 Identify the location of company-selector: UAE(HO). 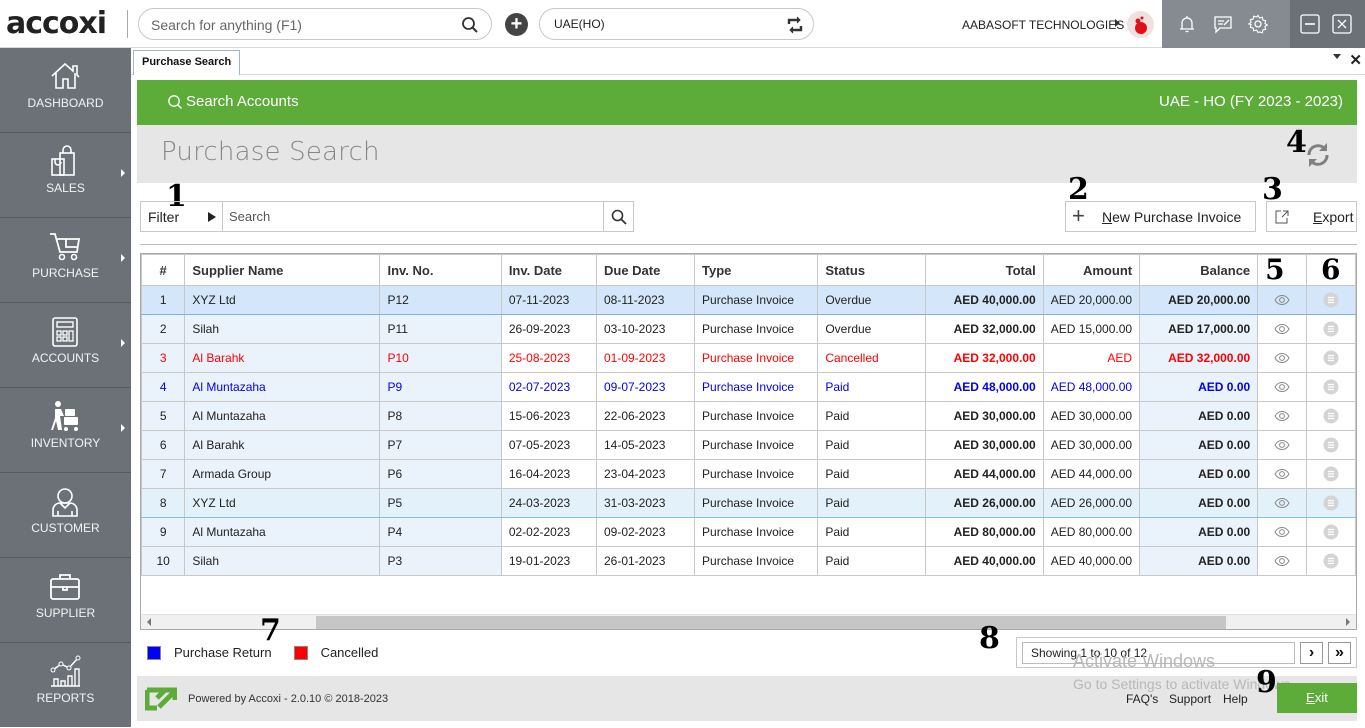
(676, 24).